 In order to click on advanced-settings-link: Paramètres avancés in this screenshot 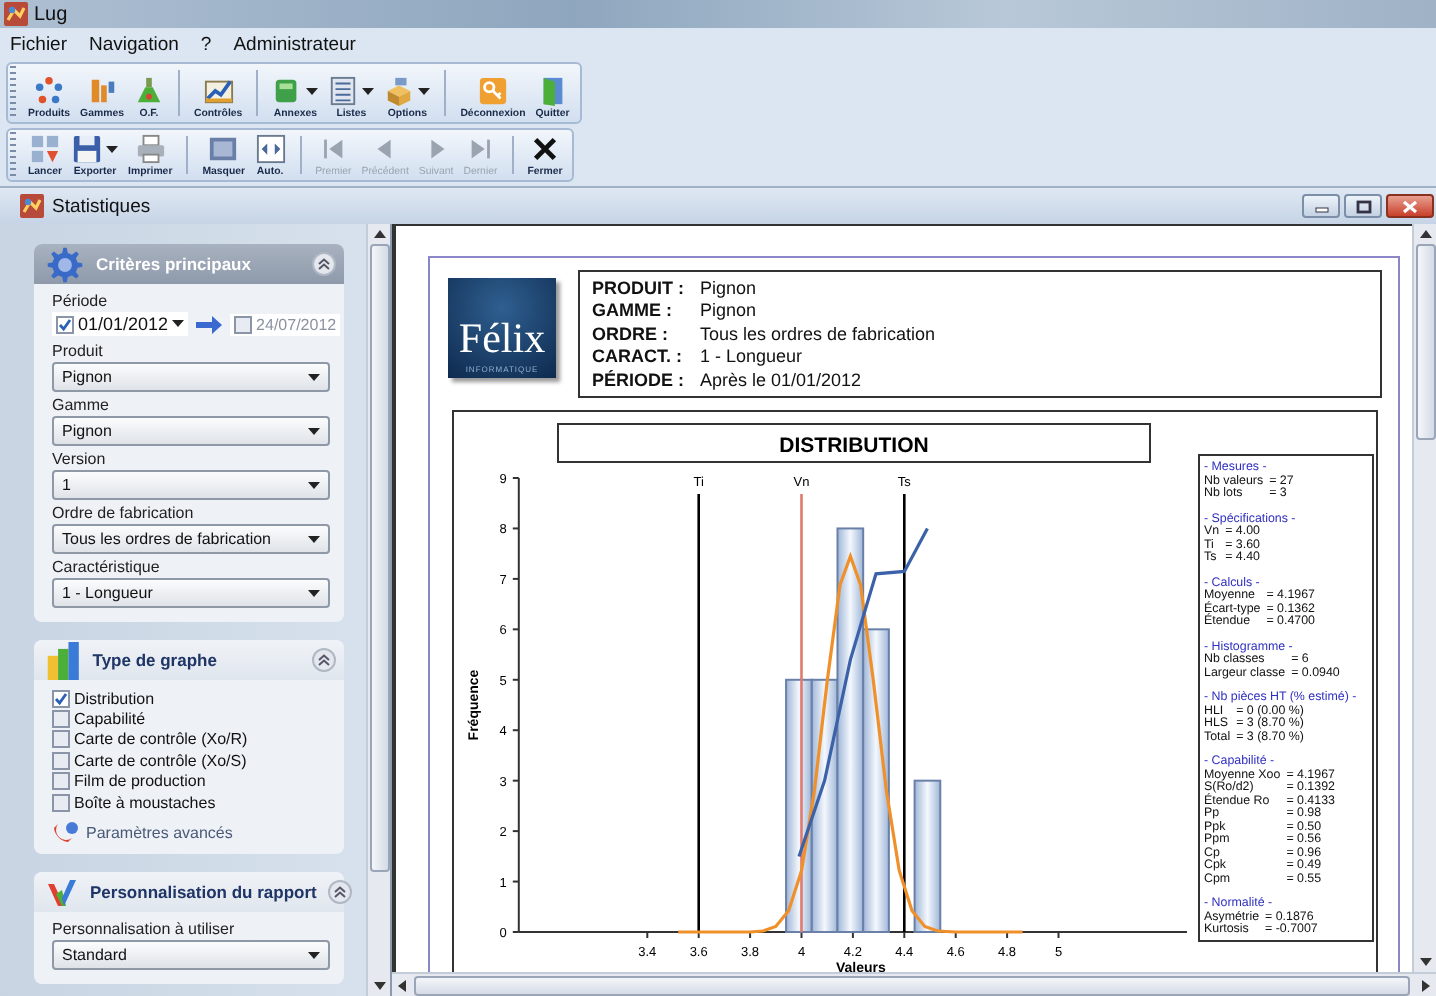, I will do `click(159, 832)`.